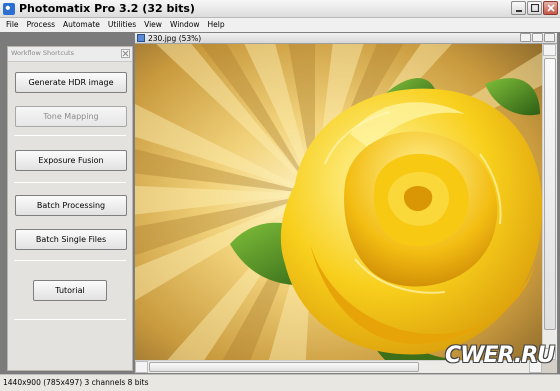 The width and height of the screenshot is (560, 391). I want to click on status-bar: 1440x900 (785x497) 3 channels 8 bits, so click(280, 382).